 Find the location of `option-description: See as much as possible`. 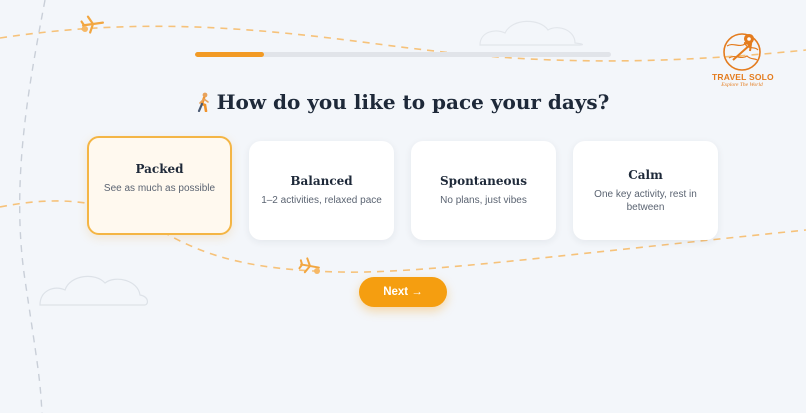

option-description: See as much as possible is located at coordinates (159, 188).